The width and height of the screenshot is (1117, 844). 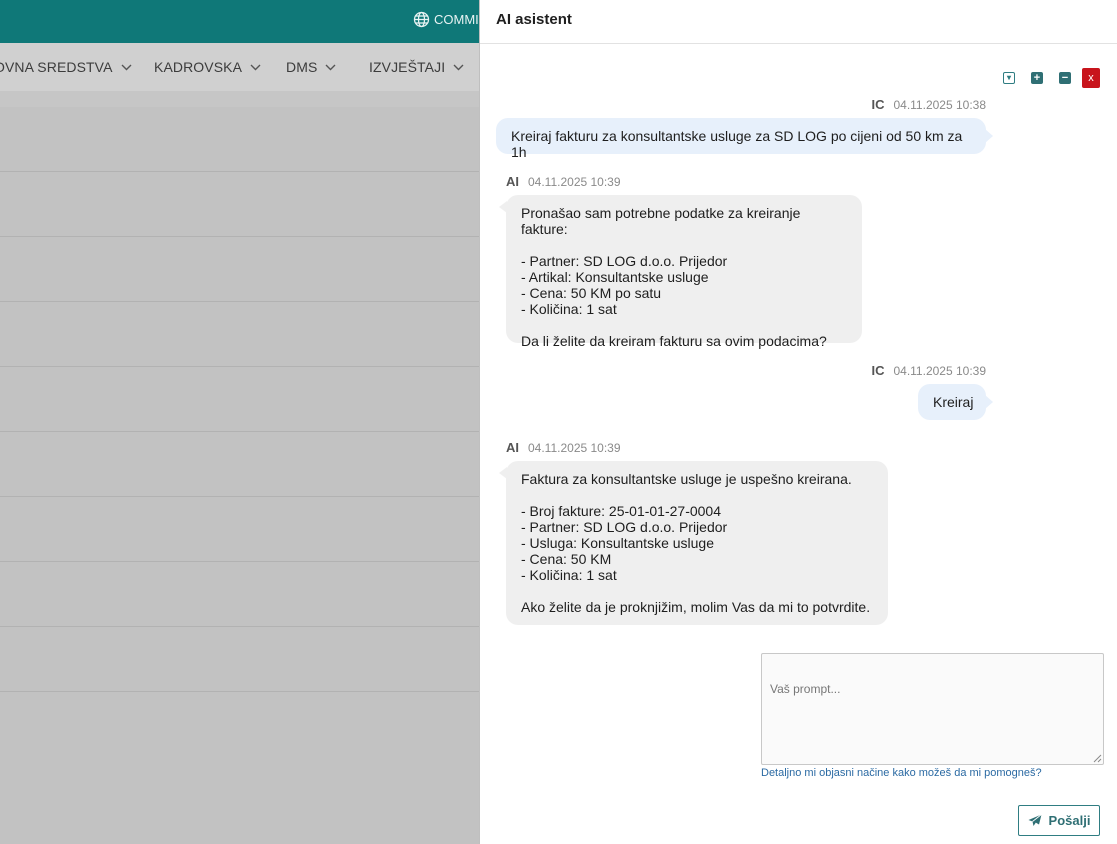 What do you see at coordinates (198, 67) in the screenshot?
I see `nav-item-label: KADROVSKA` at bounding box center [198, 67].